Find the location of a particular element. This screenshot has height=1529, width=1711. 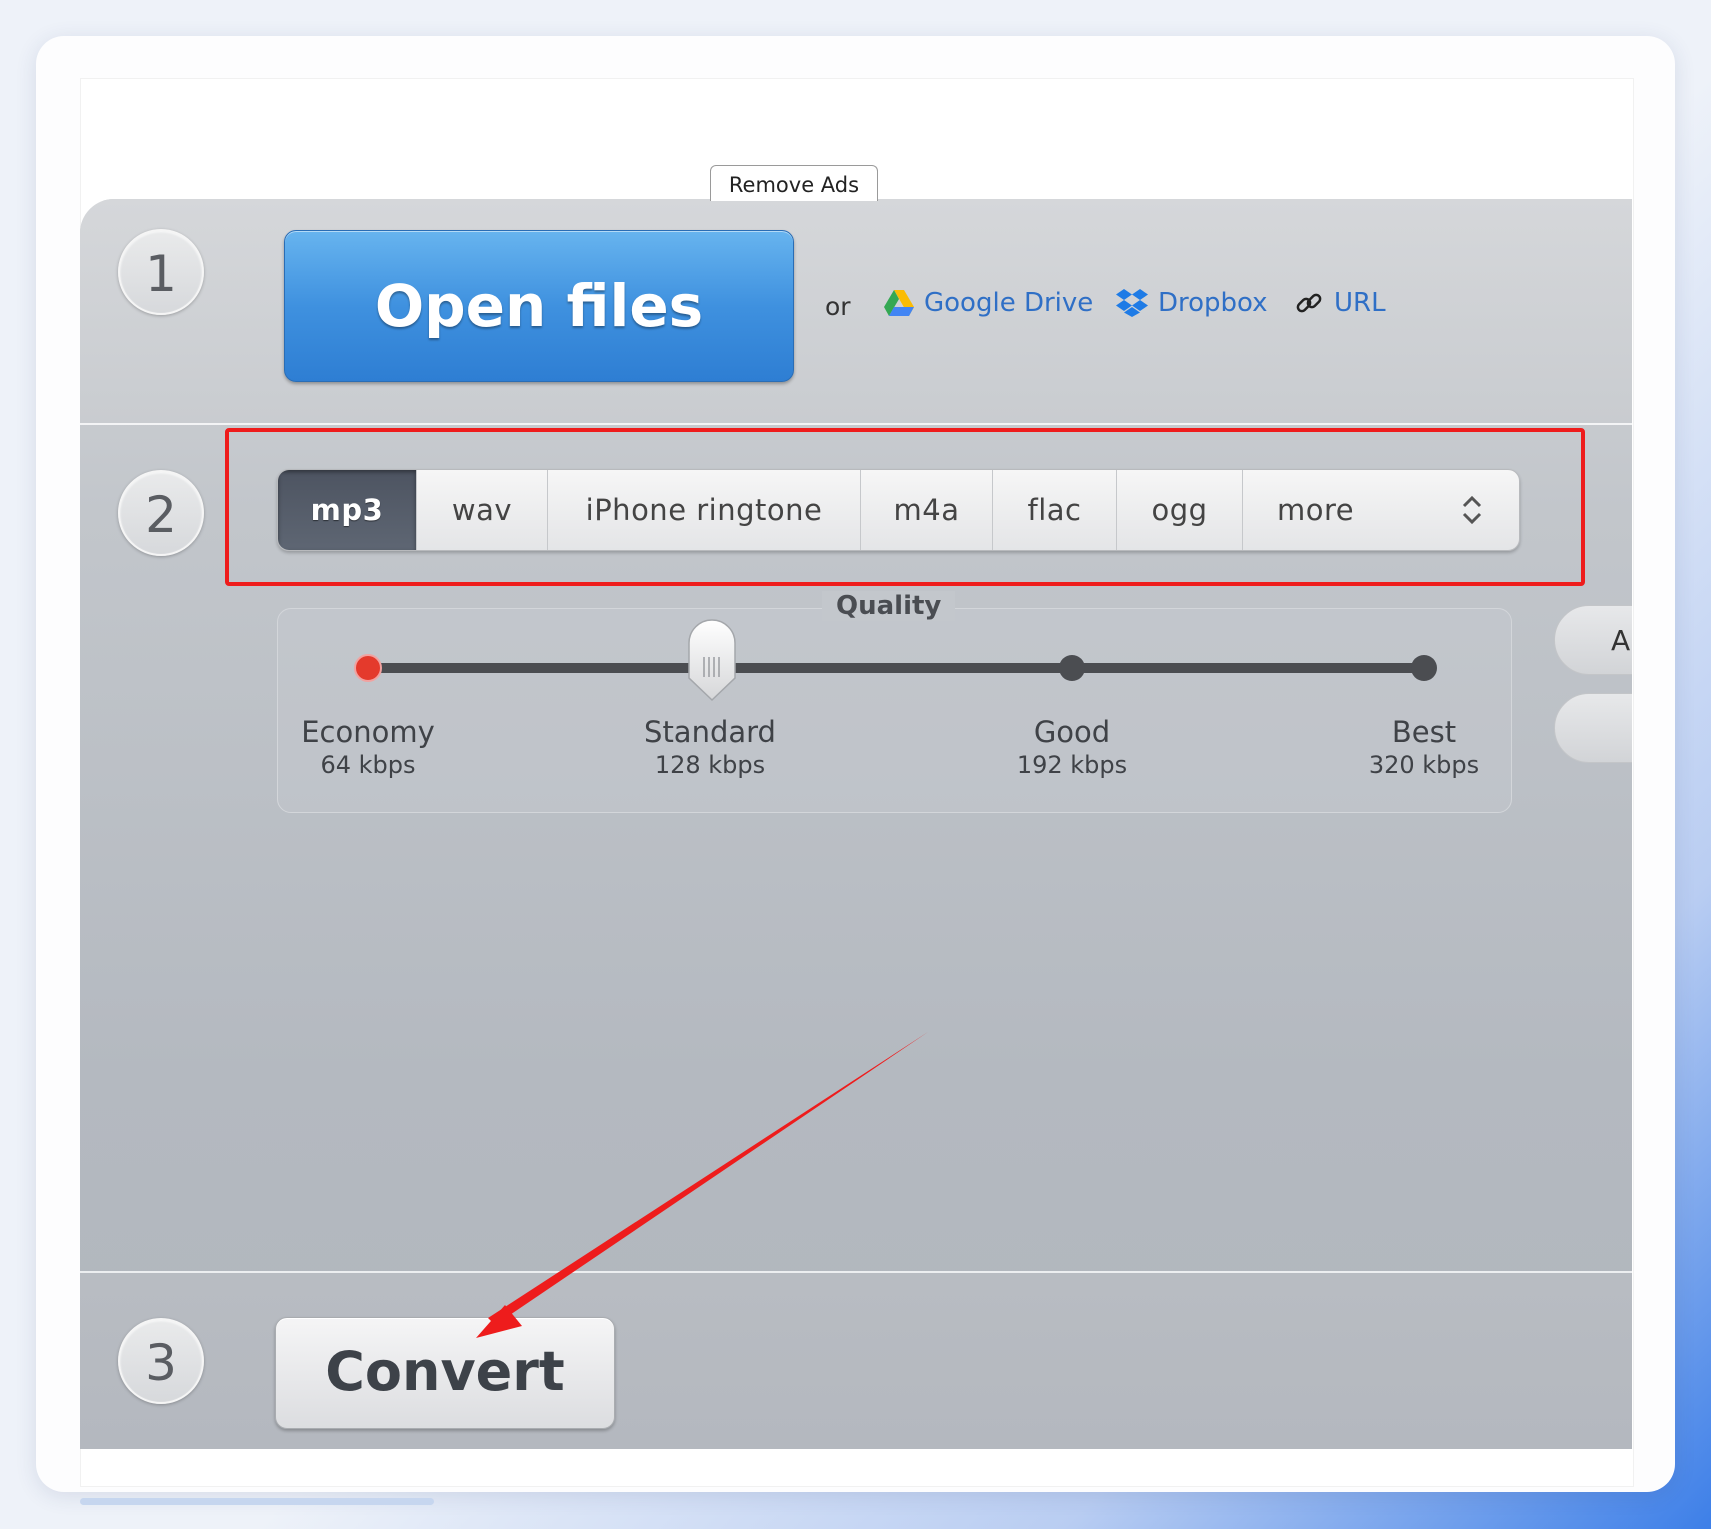

quality-good: Good 192 kbps is located at coordinates (1072, 747).